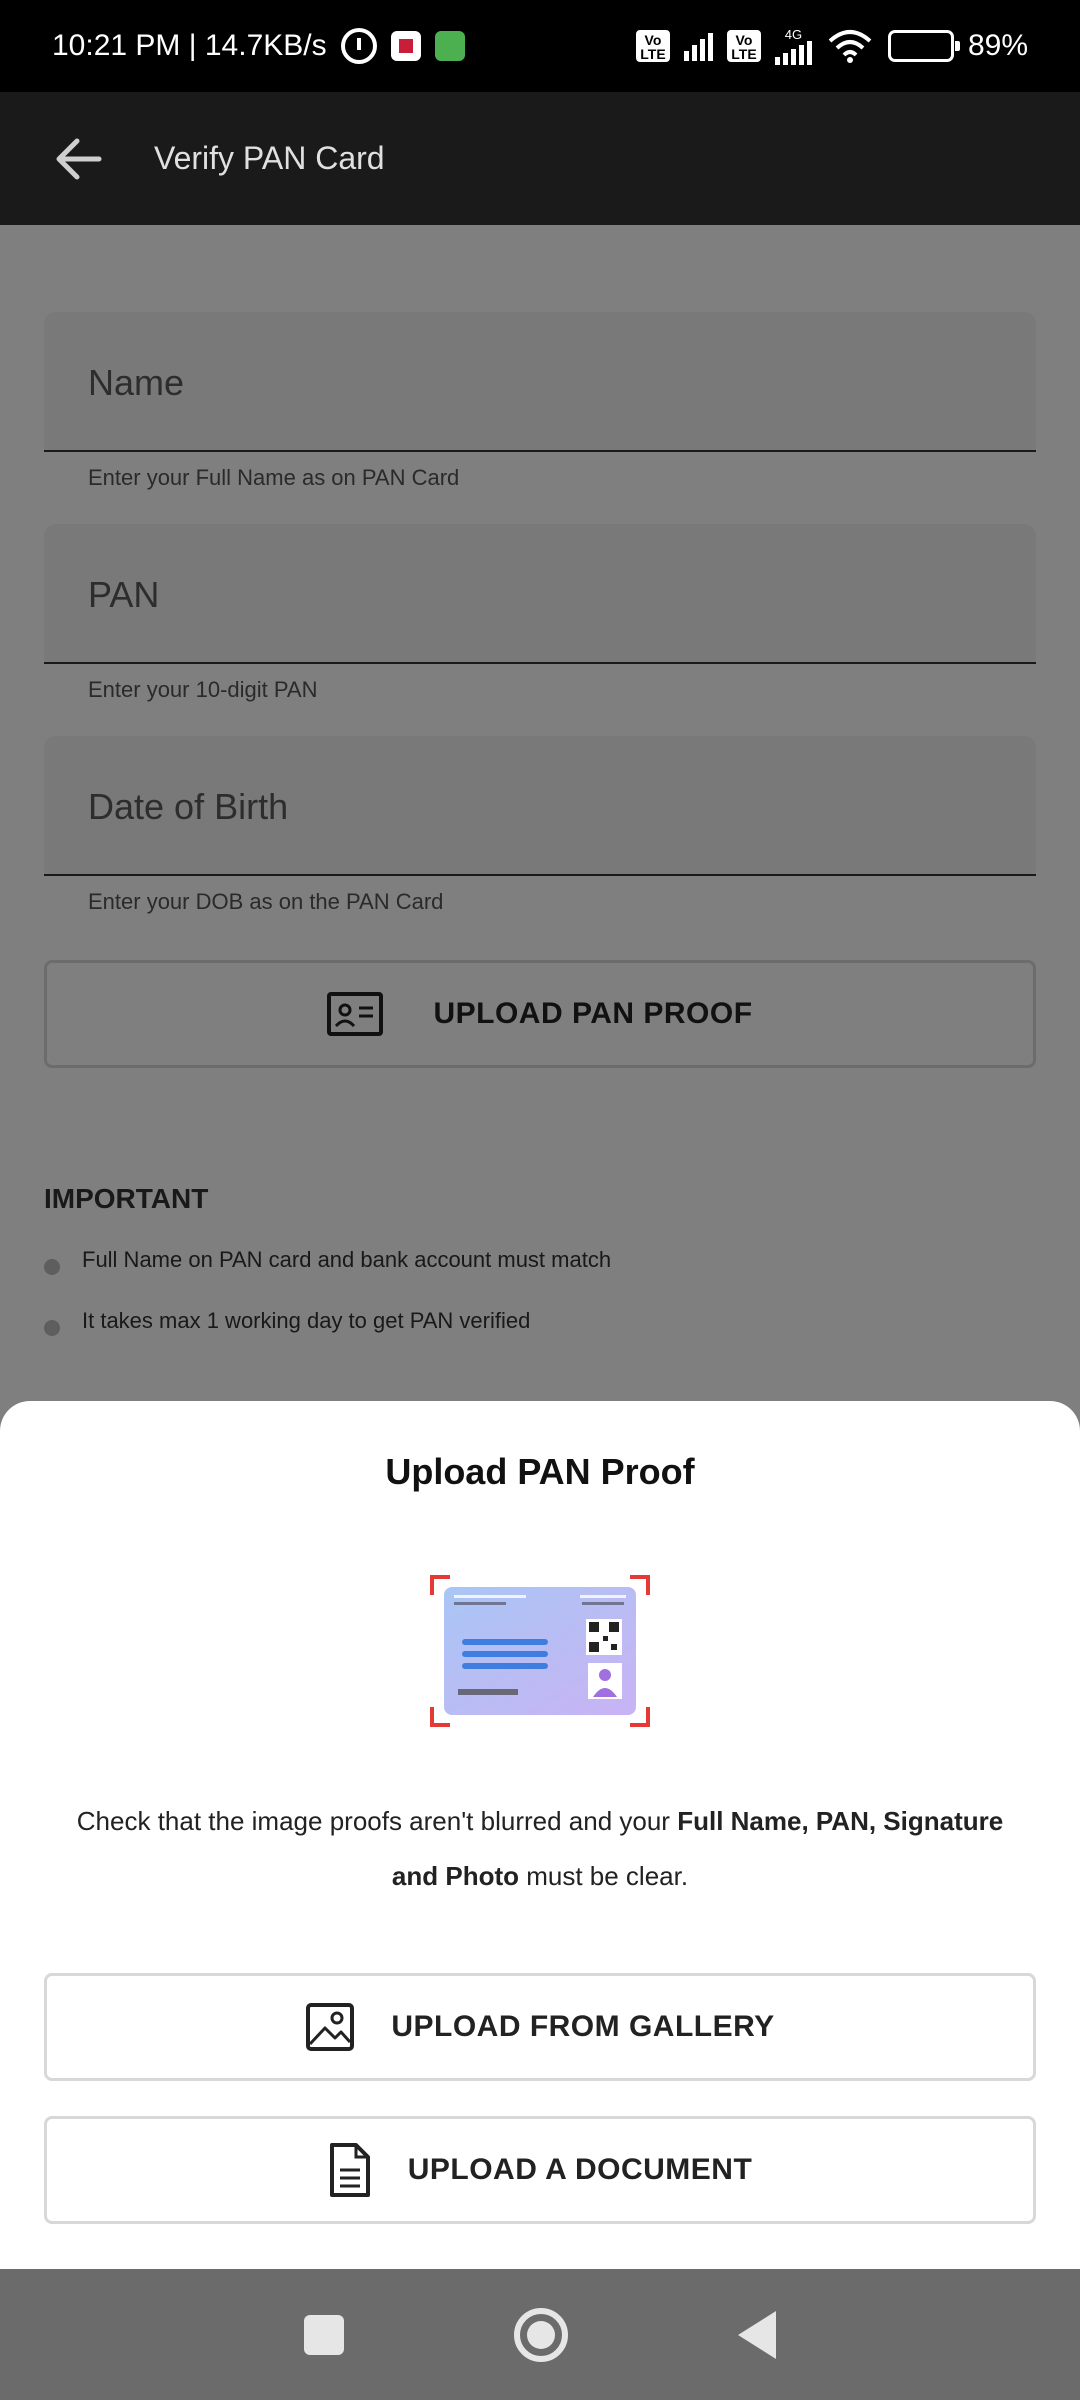 The image size is (1080, 2400). Describe the element at coordinates (540, 1651) in the screenshot. I see `pan-card-illustration` at that location.